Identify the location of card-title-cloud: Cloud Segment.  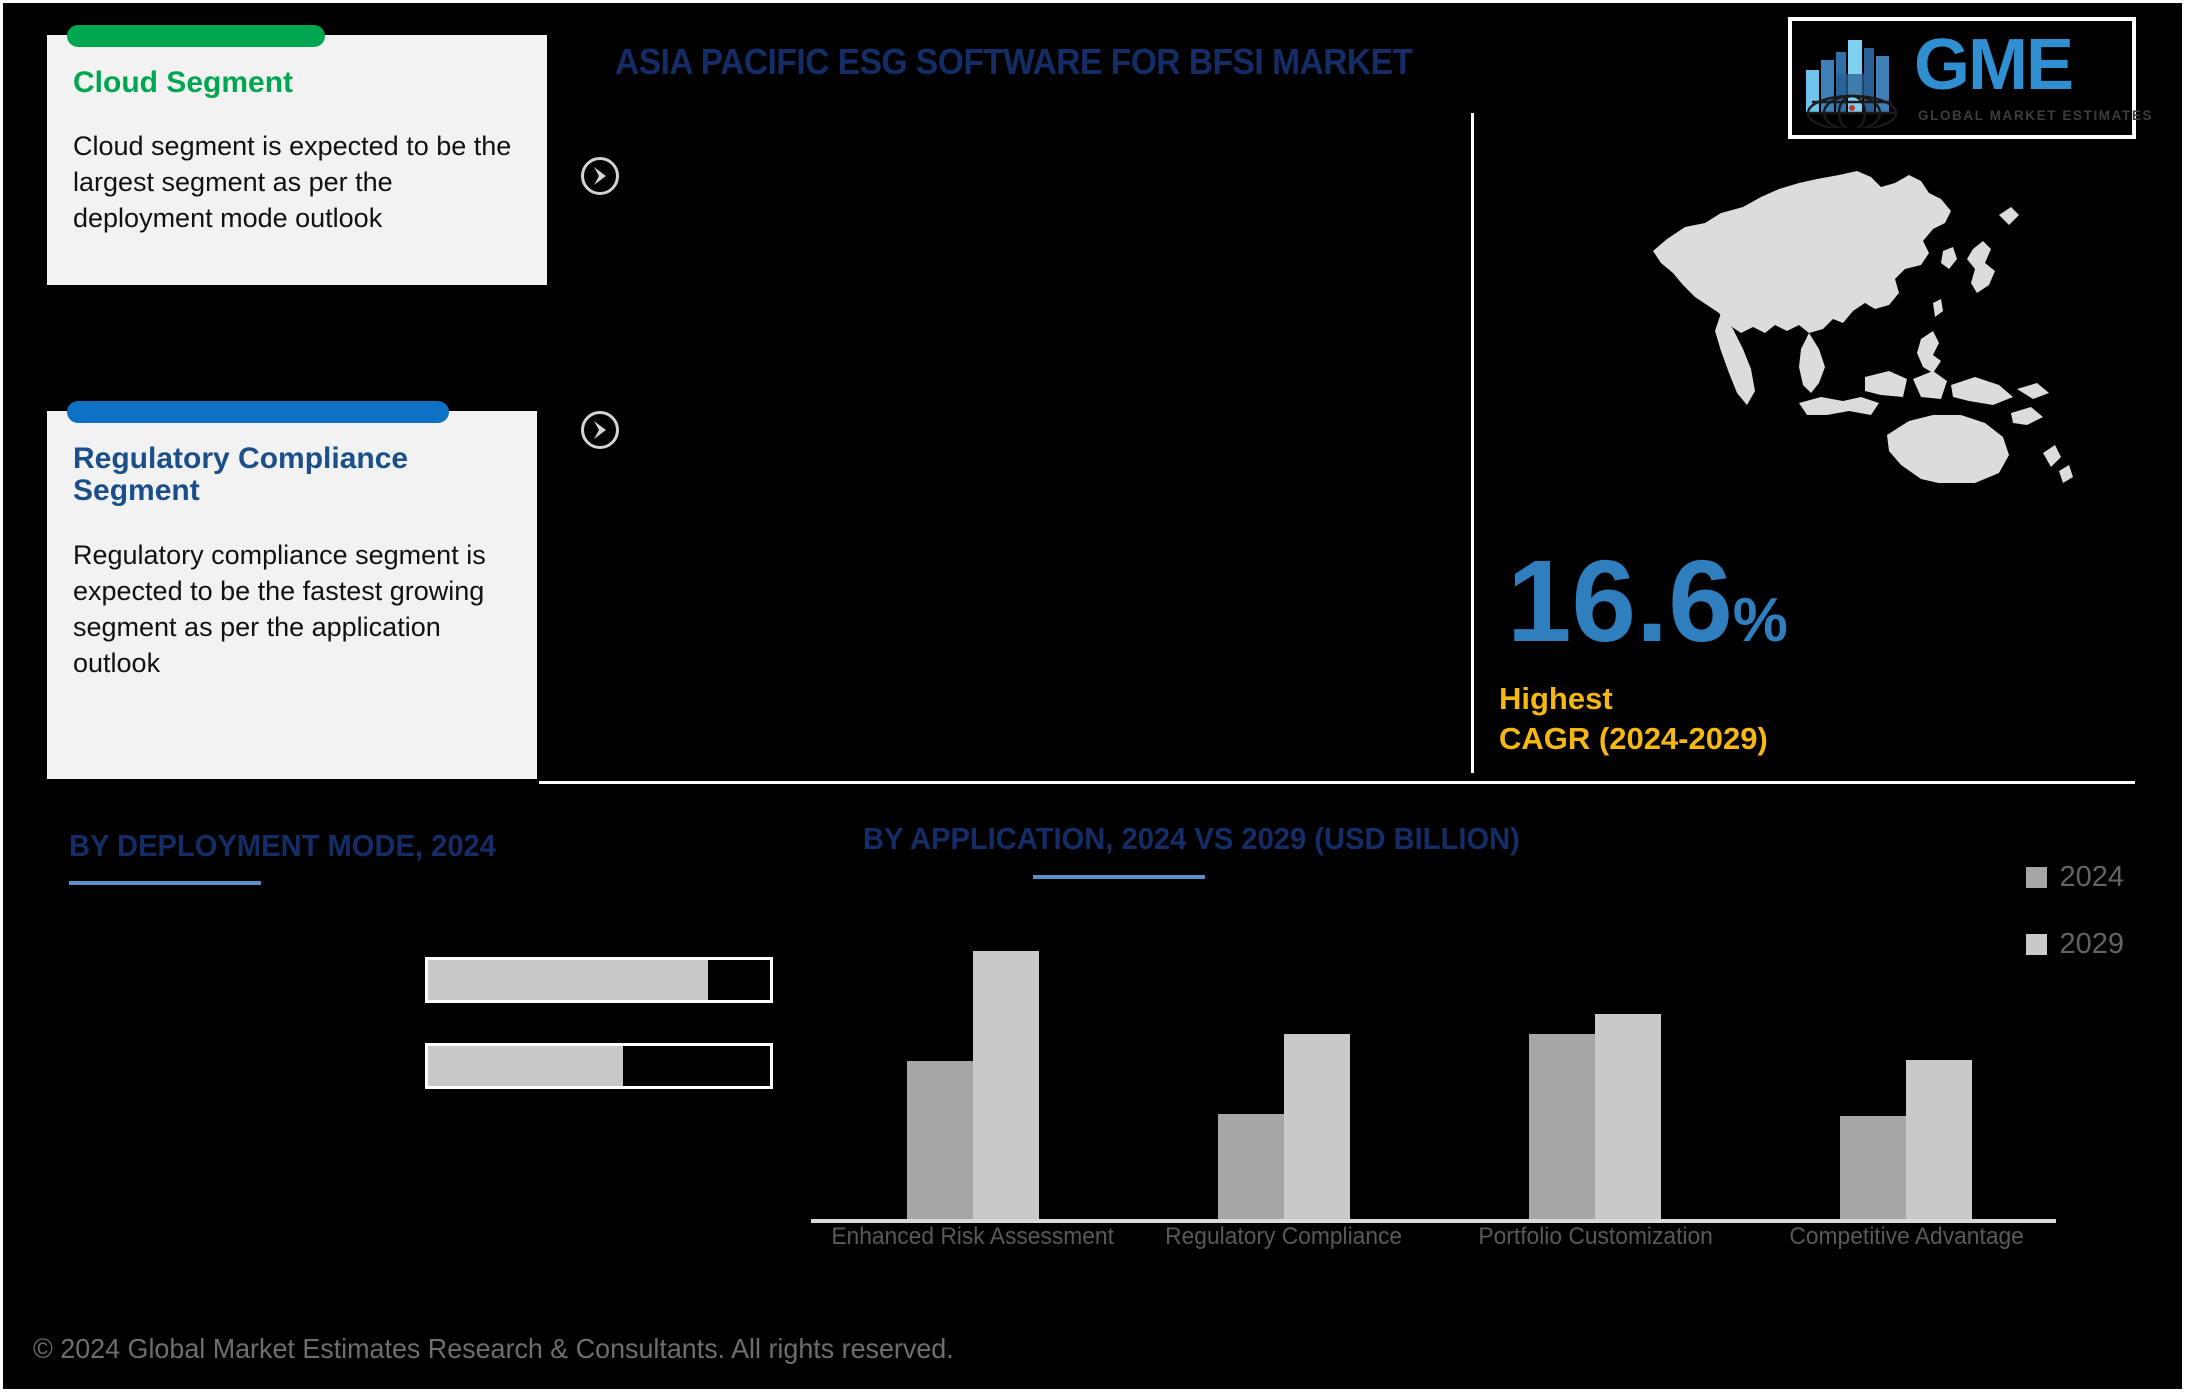
(183, 82).